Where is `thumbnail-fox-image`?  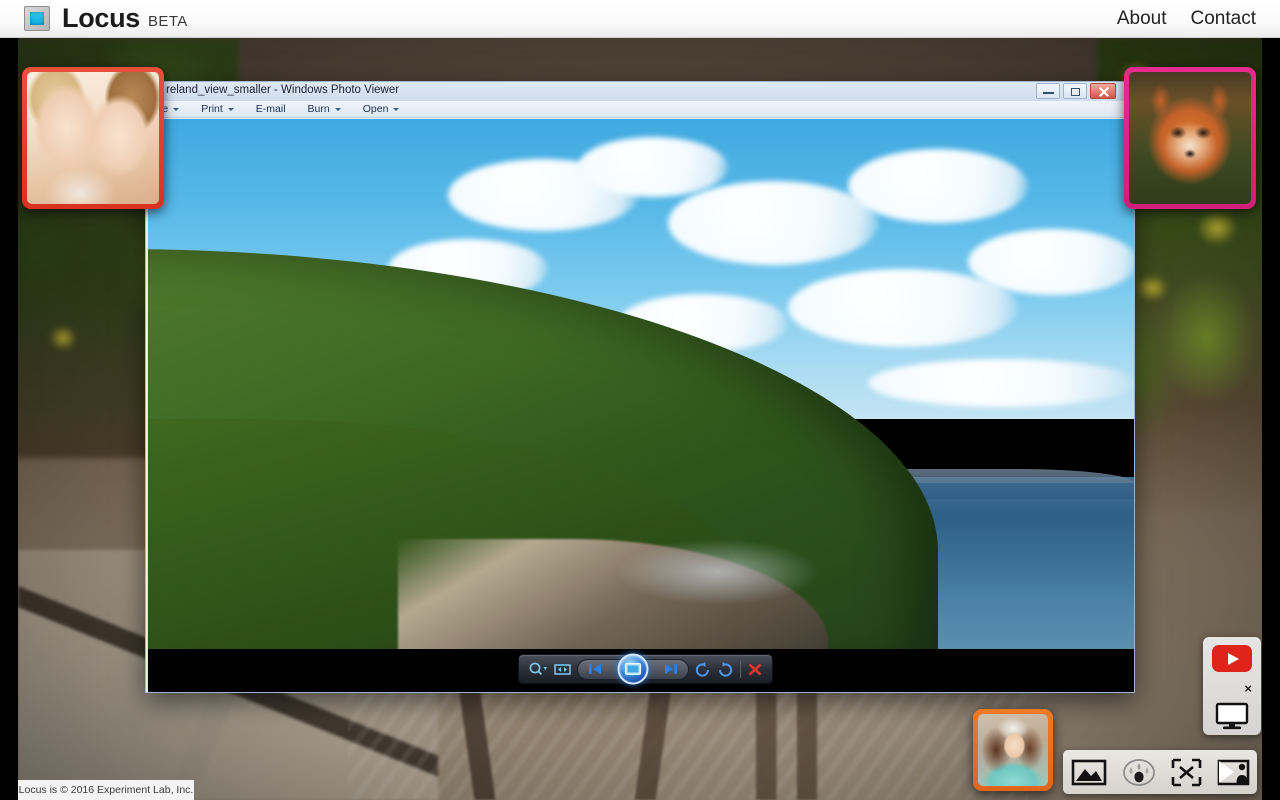 thumbnail-fox-image is located at coordinates (1190, 138).